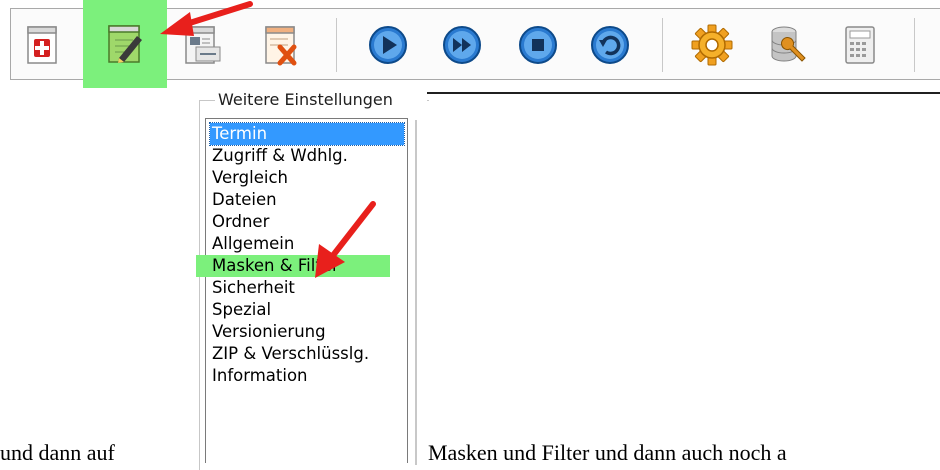 This screenshot has height=470, width=940. What do you see at coordinates (249, 178) in the screenshot?
I see `list-item-vergleich: Vergleich` at bounding box center [249, 178].